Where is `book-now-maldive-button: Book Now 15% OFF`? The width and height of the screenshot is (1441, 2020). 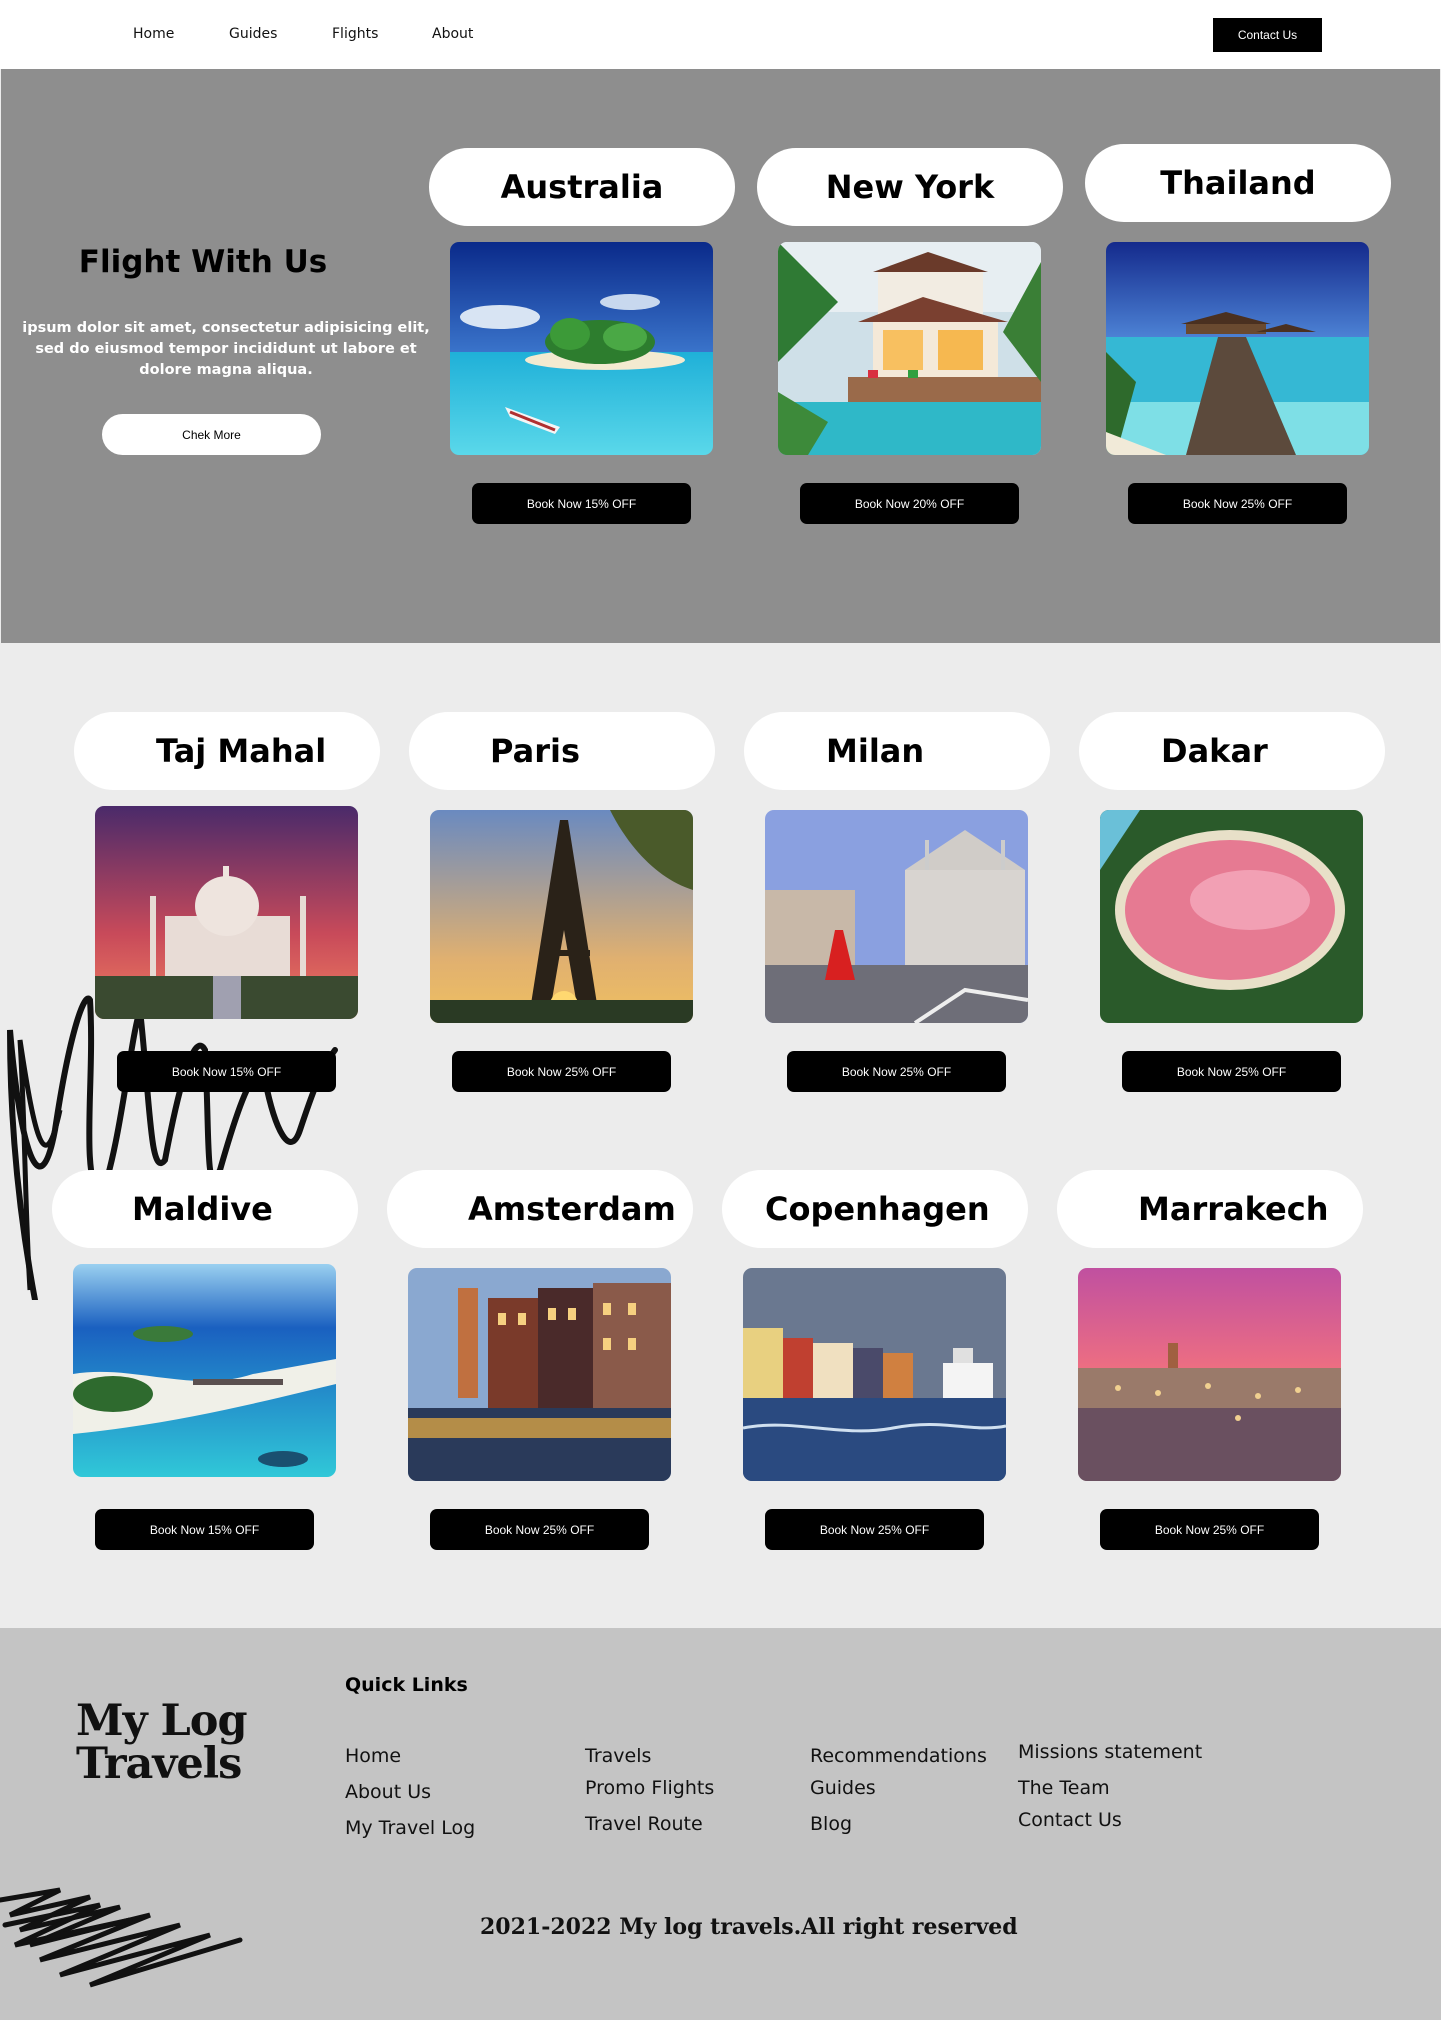 book-now-maldive-button: Book Now 15% OFF is located at coordinates (204, 1529).